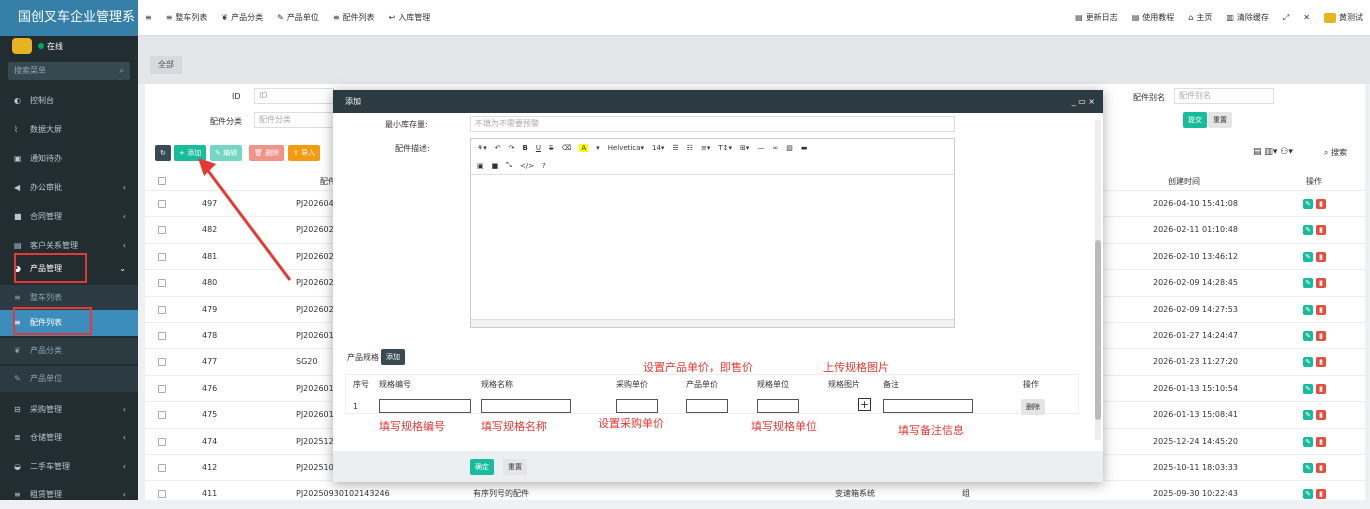 This screenshot has height=509, width=1370. I want to click on image-icon: ▨, so click(789, 148).